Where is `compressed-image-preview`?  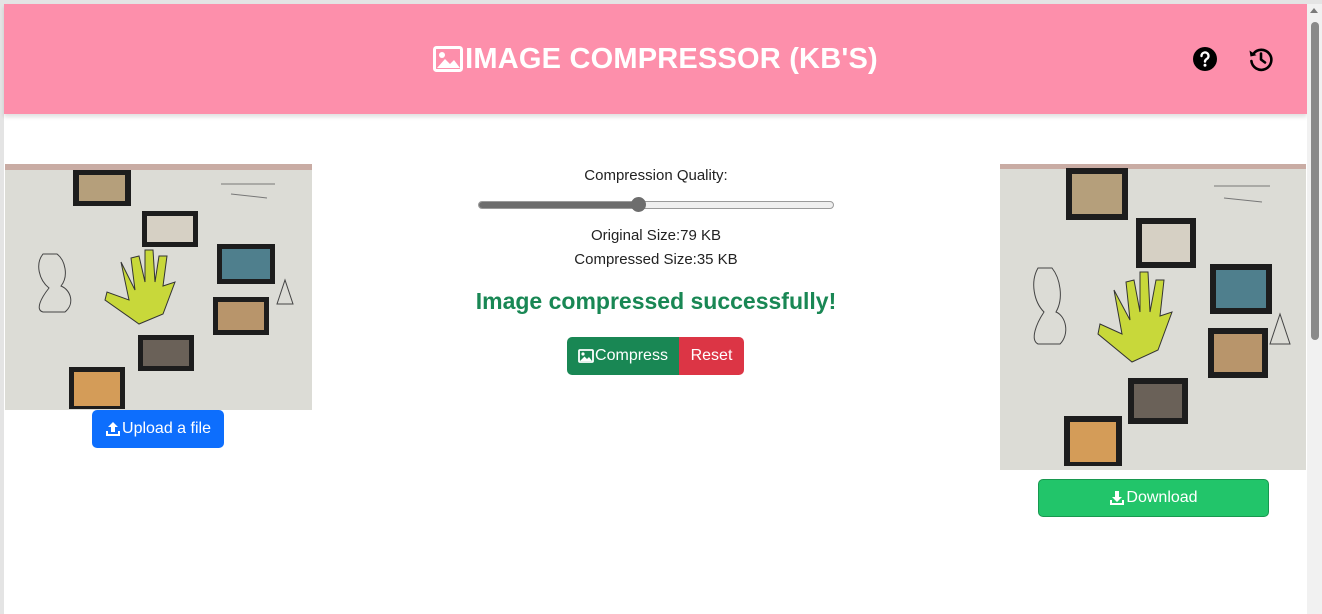 compressed-image-preview is located at coordinates (1153, 317).